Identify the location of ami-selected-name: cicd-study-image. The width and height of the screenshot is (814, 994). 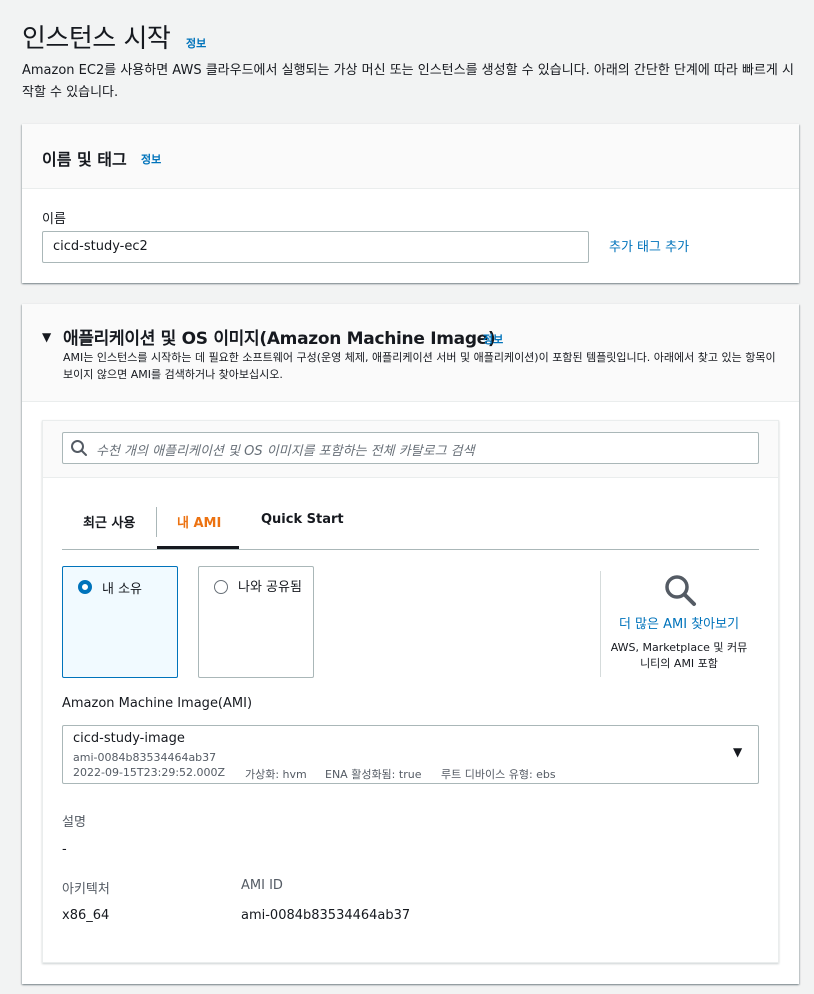
(129, 738).